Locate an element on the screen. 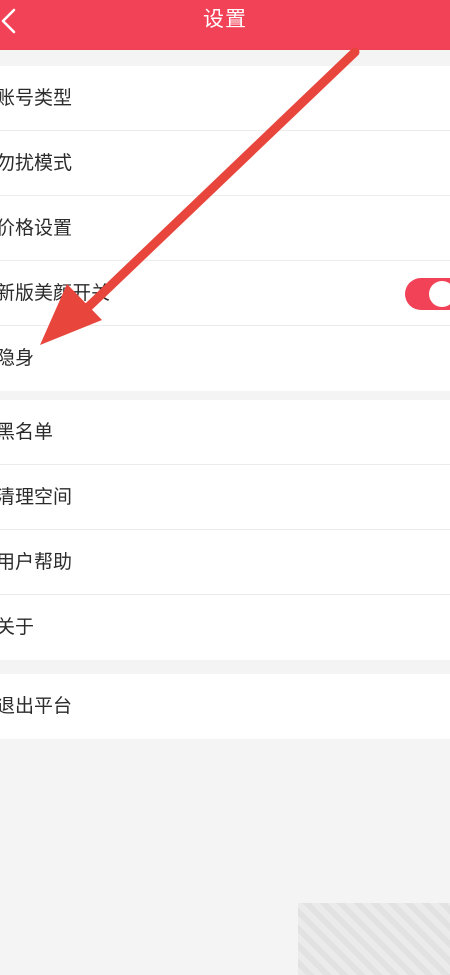 This screenshot has width=450, height=975. settings-row-label: 关于 is located at coordinates (17, 627).